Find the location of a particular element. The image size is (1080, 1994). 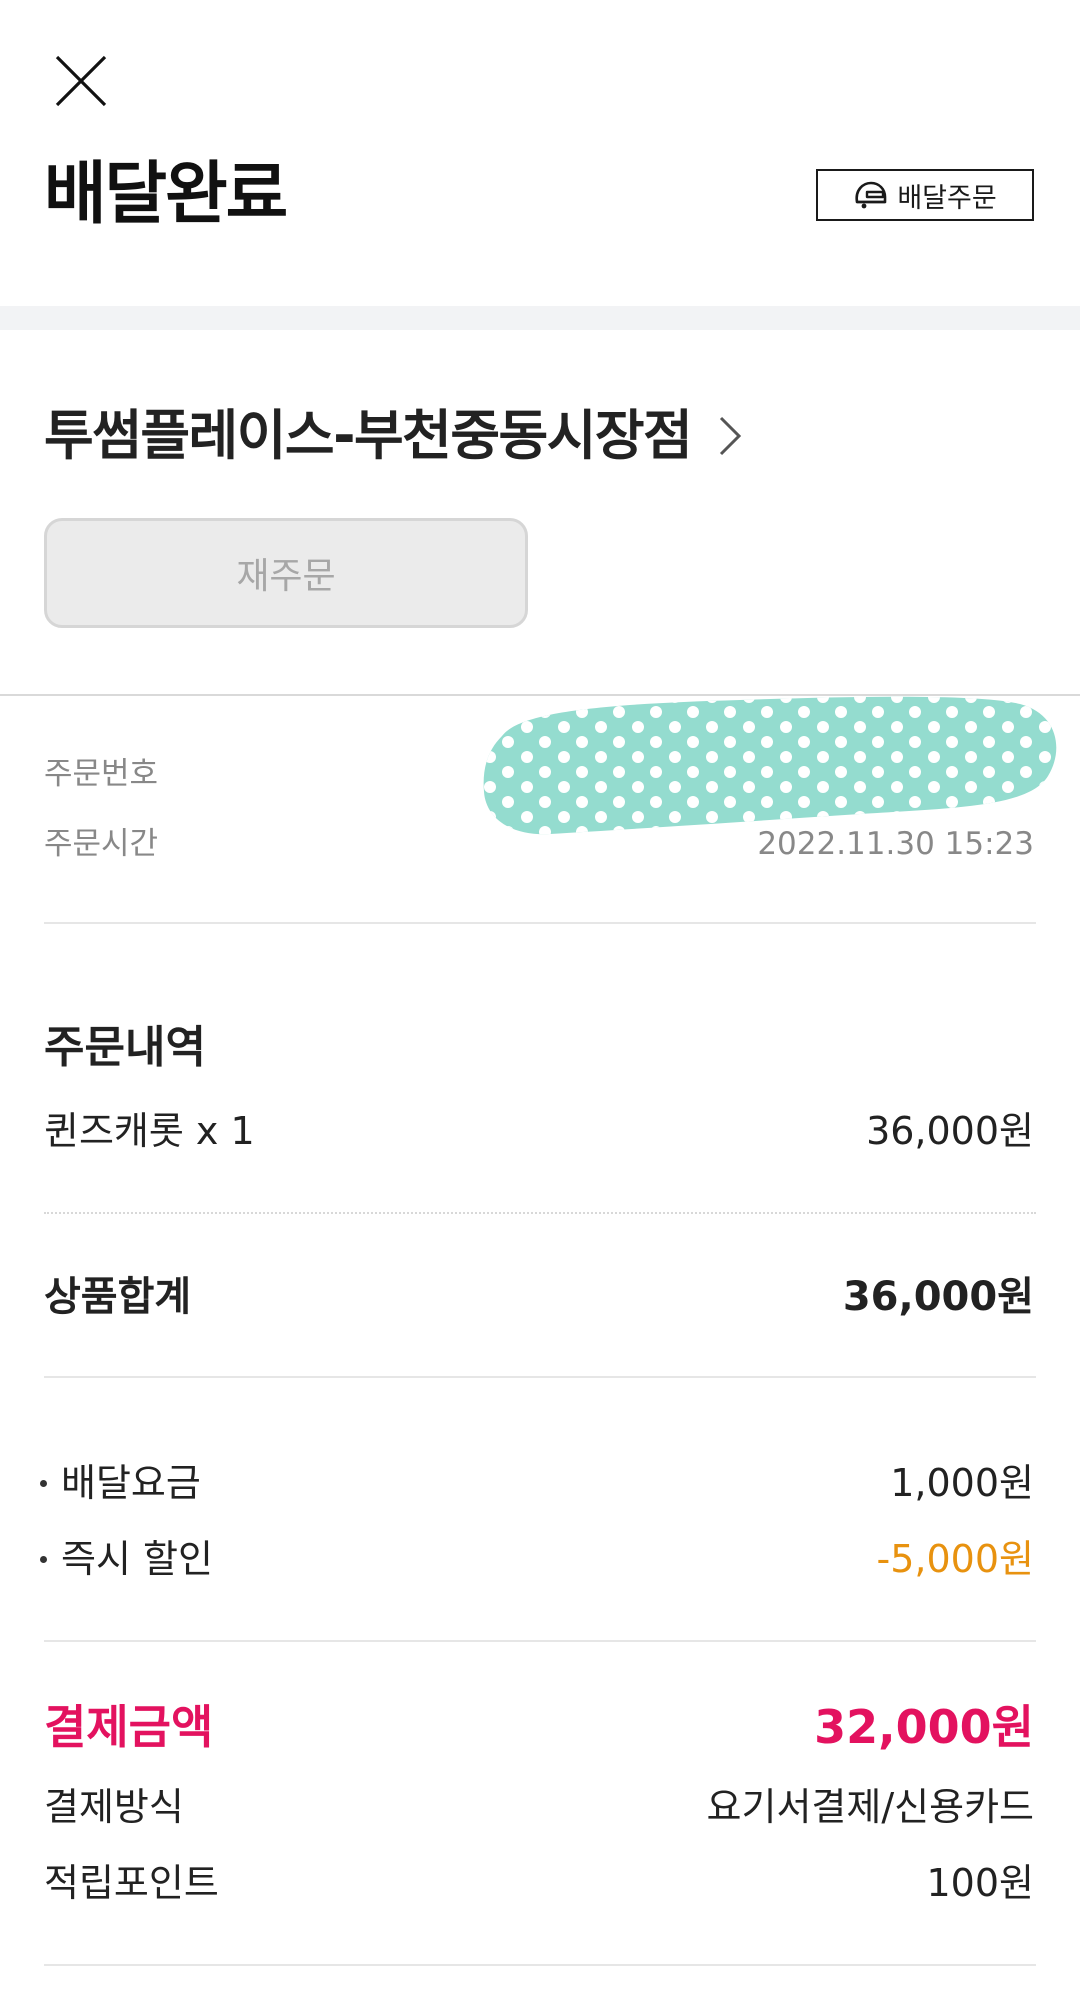

subtotal-value: 36,000원 is located at coordinates (938, 1297).